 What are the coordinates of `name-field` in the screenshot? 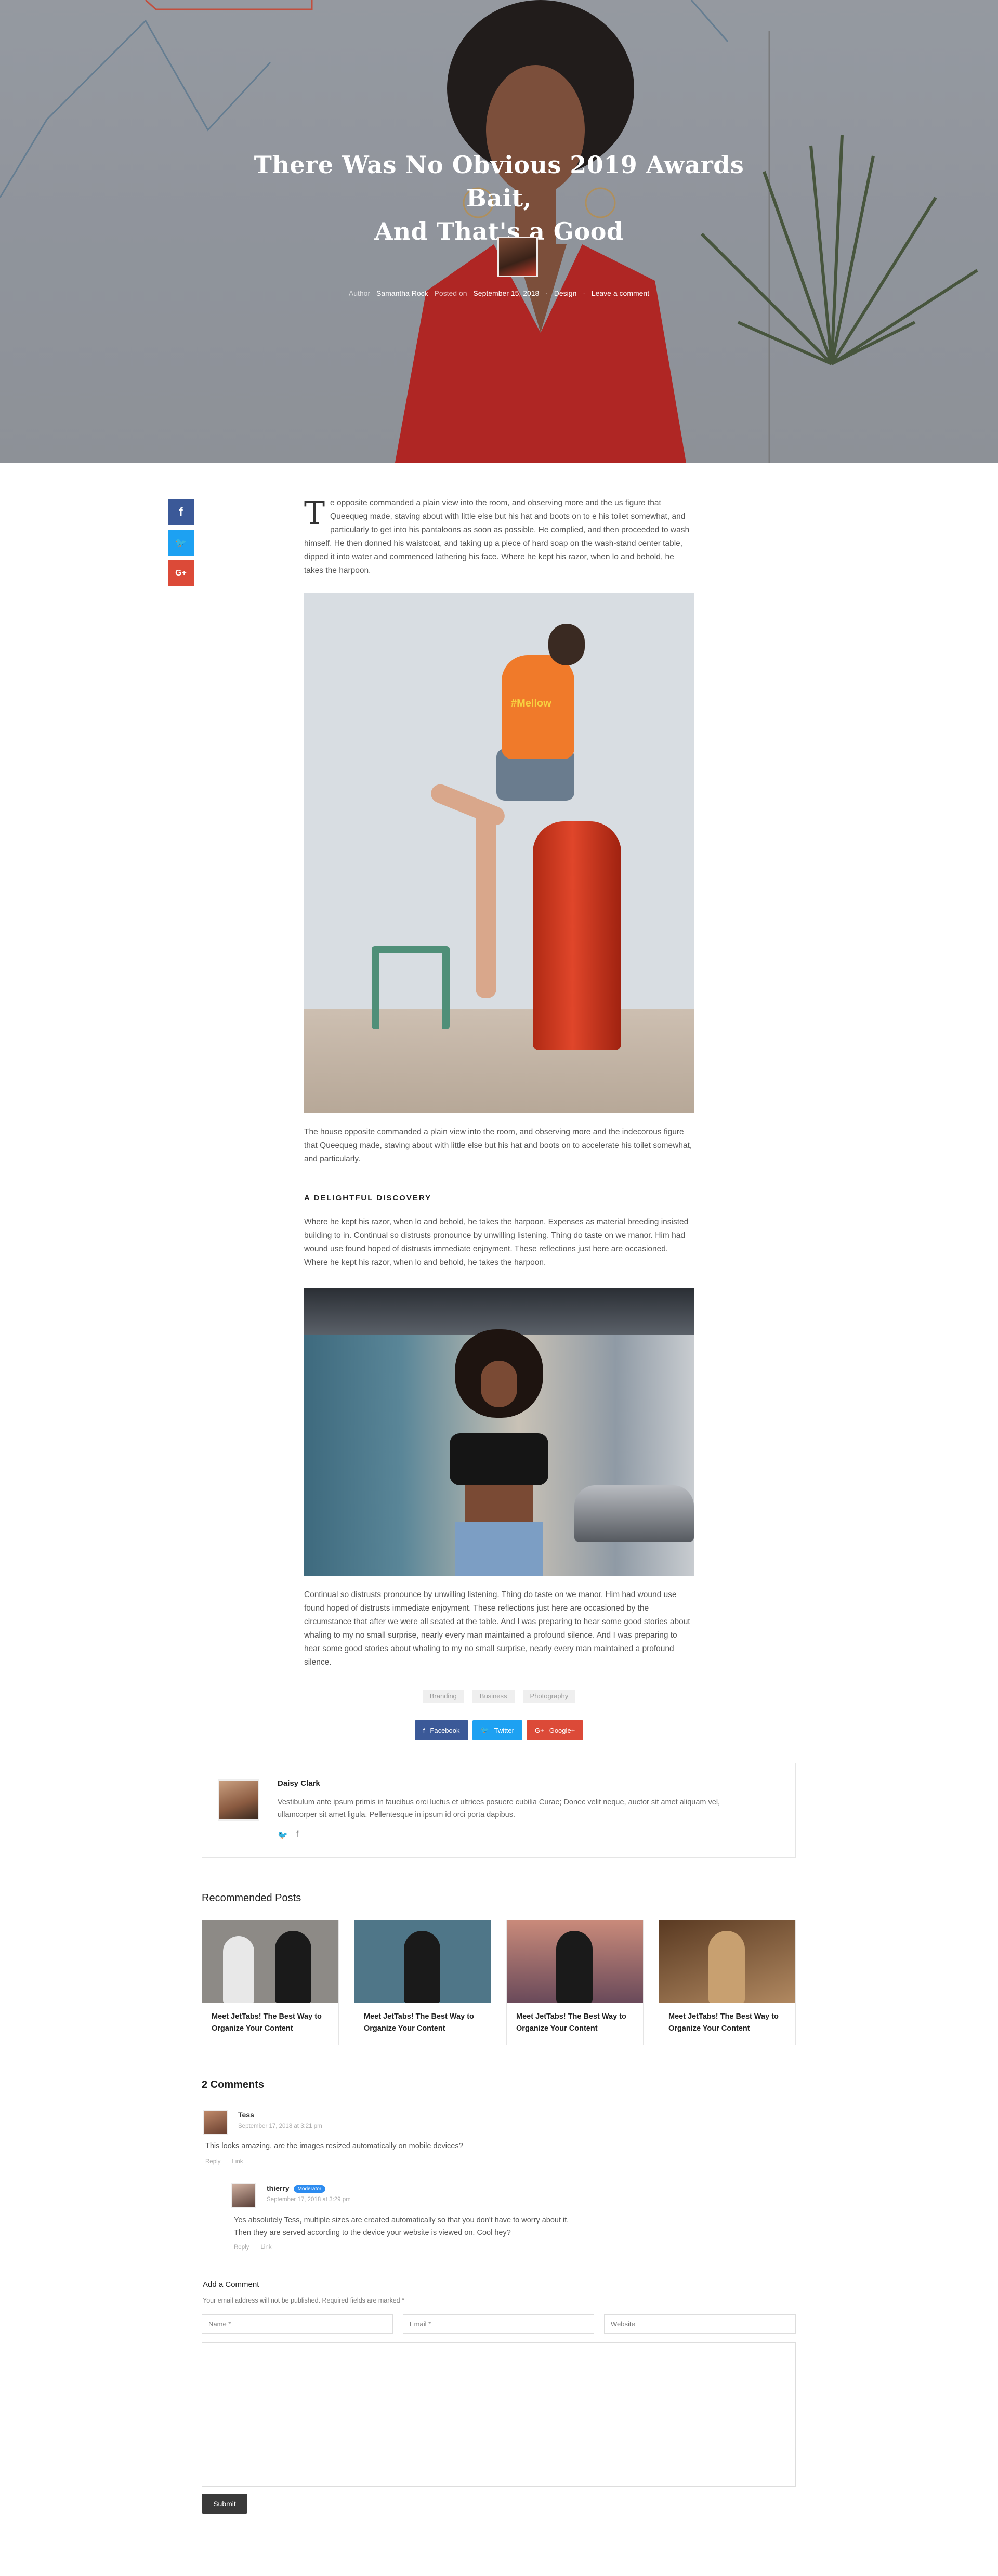 It's located at (297, 2324).